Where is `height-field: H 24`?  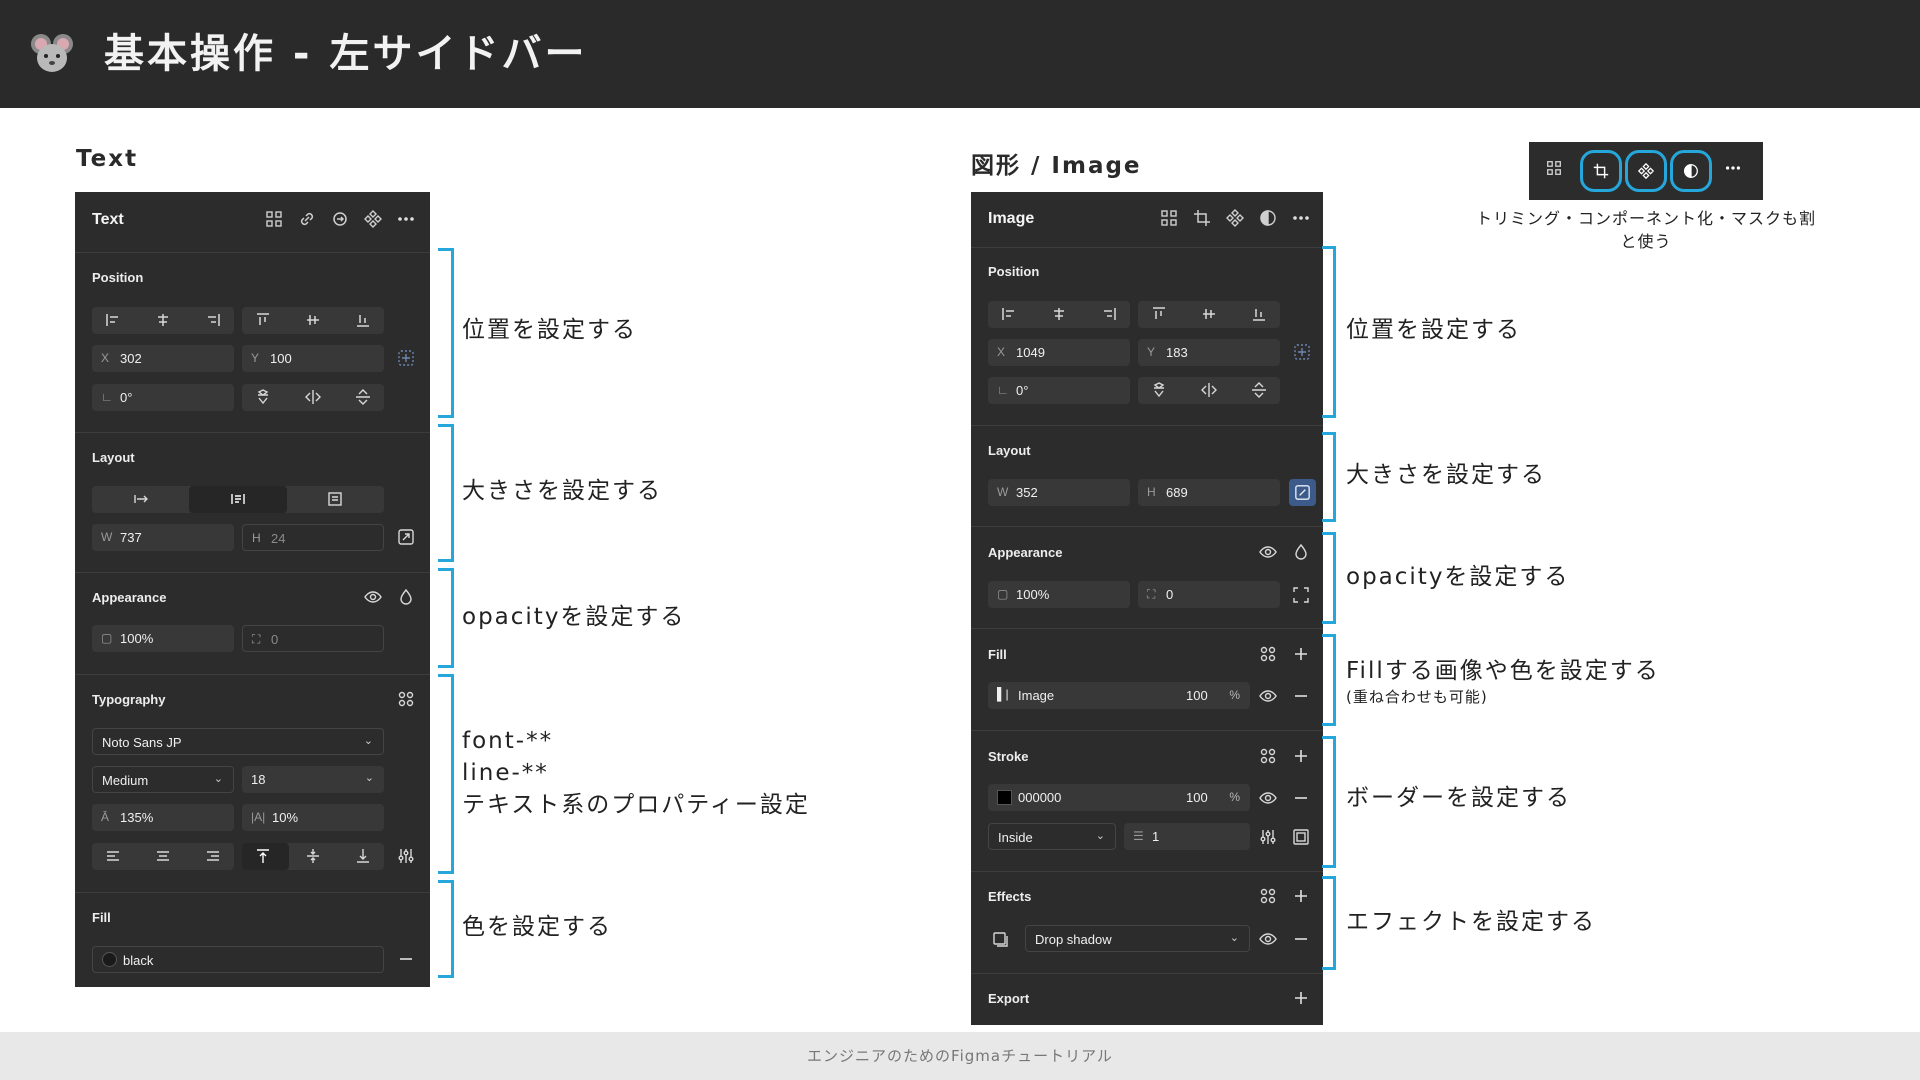 height-field: H 24 is located at coordinates (313, 537).